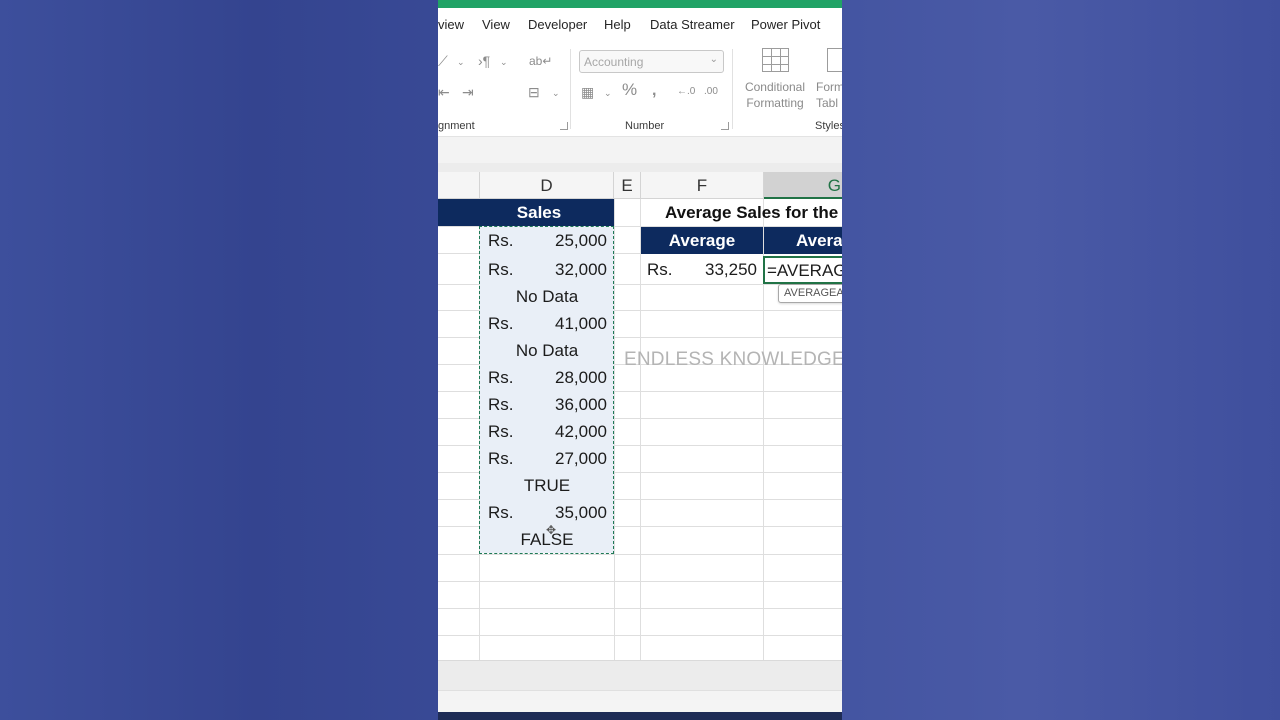 Image resolution: width=1280 pixels, height=720 pixels. I want to click on tab-review: view, so click(451, 24).